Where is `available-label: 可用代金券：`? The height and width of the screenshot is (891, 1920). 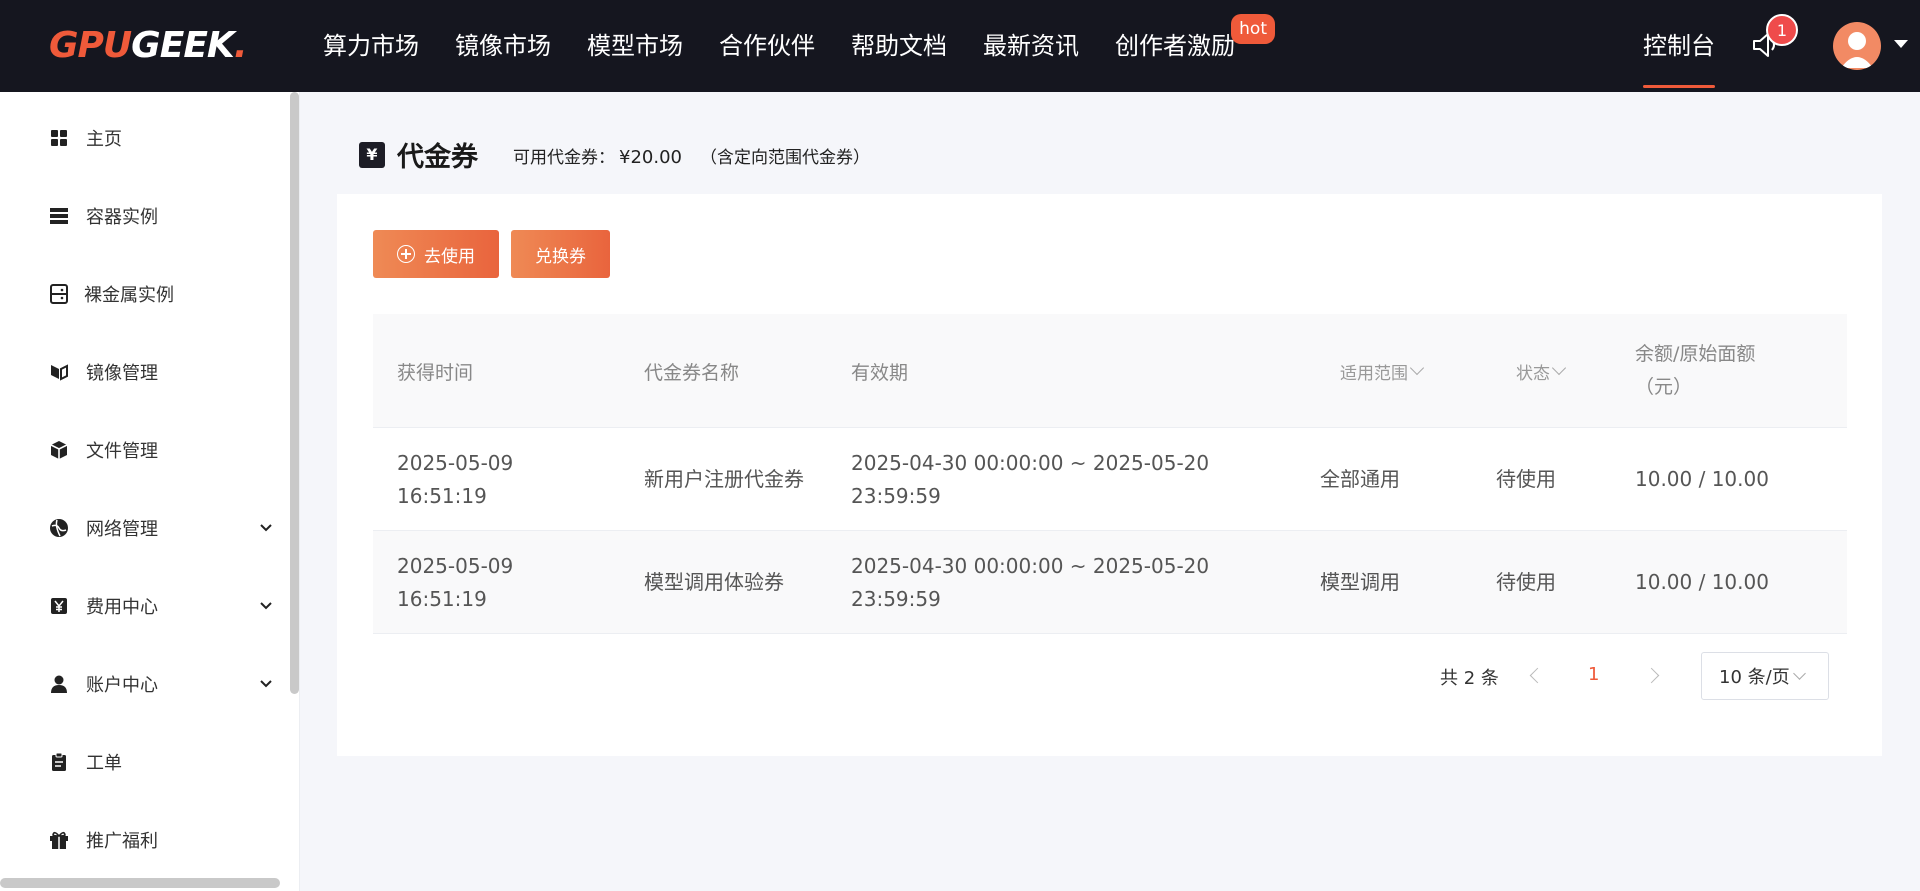 available-label: 可用代金券： is located at coordinates (564, 158).